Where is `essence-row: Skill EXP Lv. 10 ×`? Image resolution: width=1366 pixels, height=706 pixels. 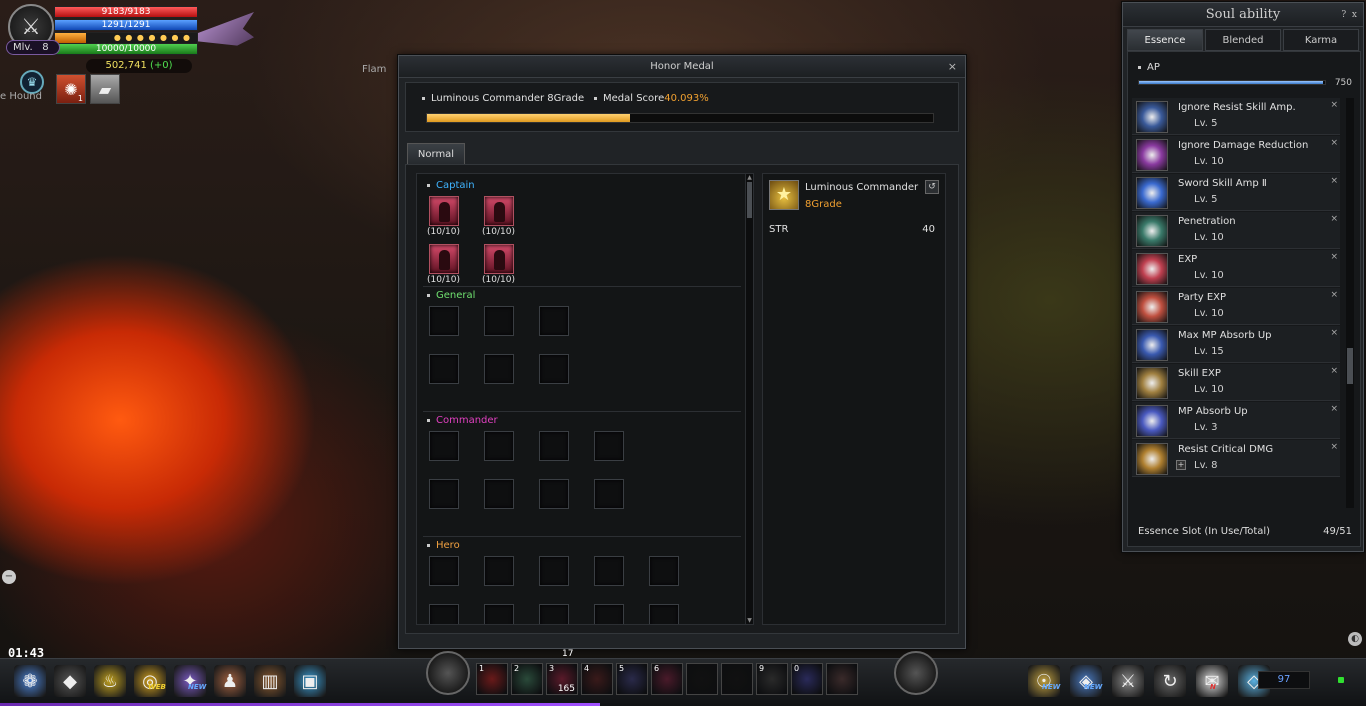
essence-row: Skill EXP Lv. 10 × is located at coordinates (1236, 382).